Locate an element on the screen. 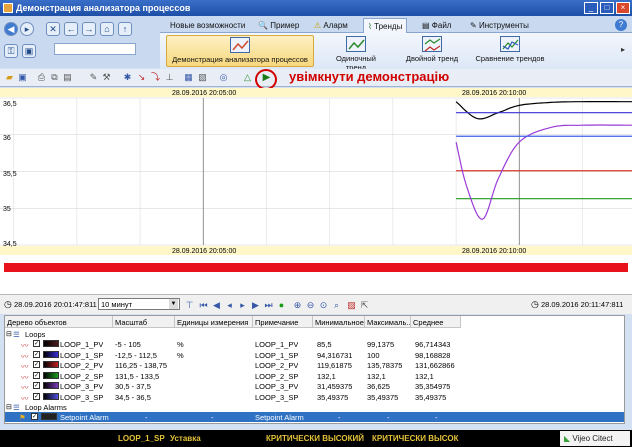  col-scale: Масштаб is located at coordinates (144, 322).